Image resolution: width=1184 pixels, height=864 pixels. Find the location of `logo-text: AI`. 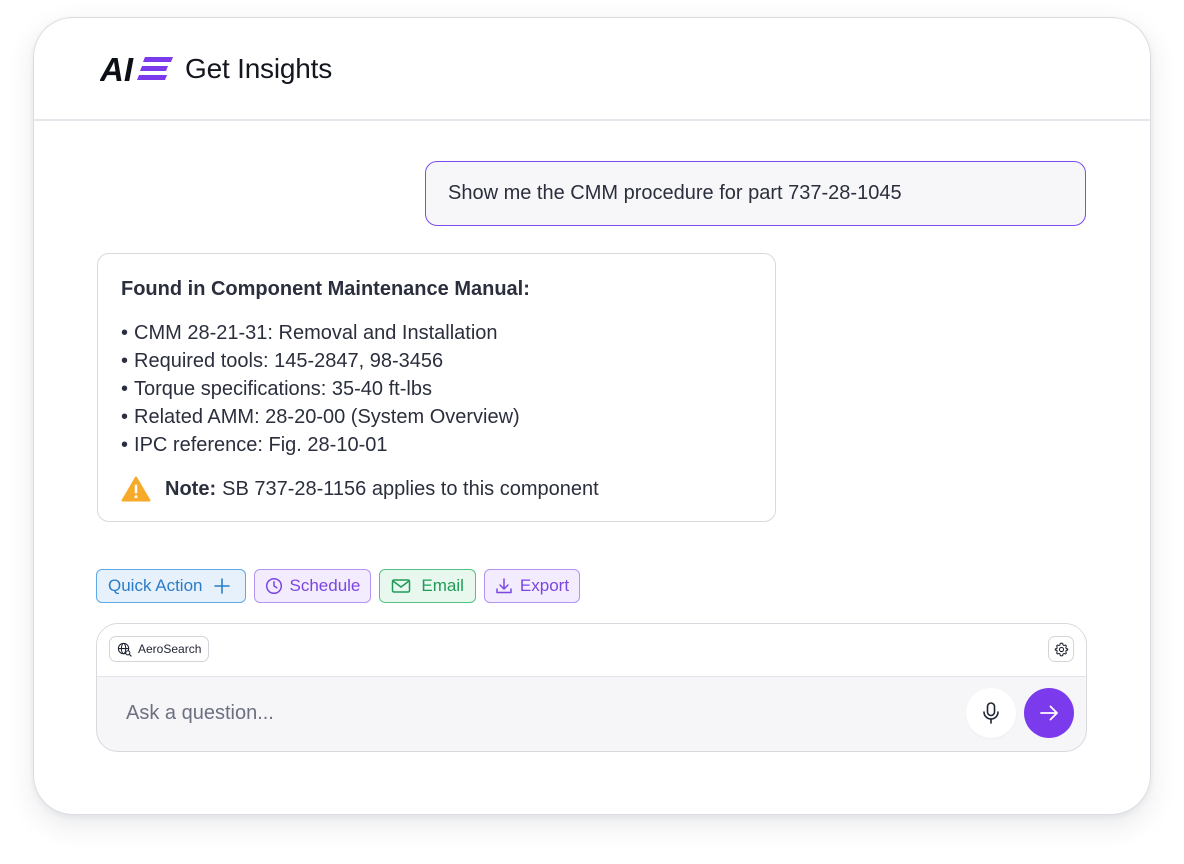

logo-text: AI is located at coordinates (117, 69).